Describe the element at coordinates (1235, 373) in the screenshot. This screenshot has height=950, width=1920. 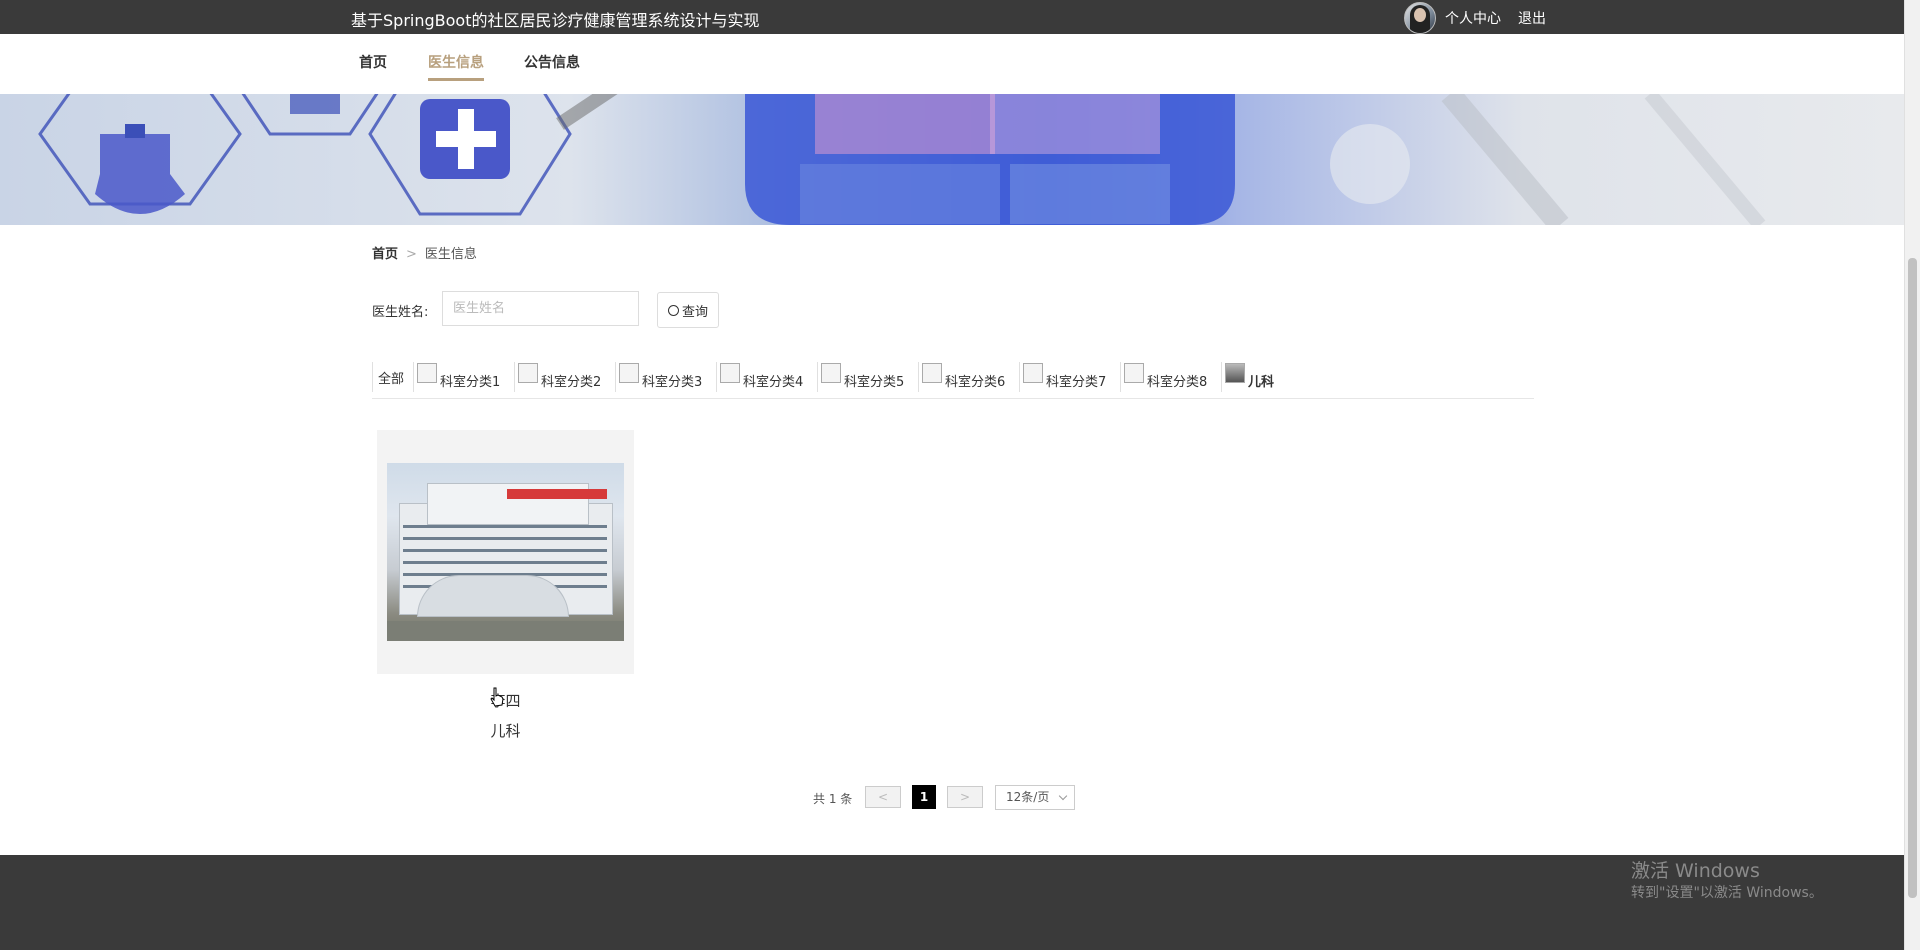
I see `category-thumbnail-icon` at that location.